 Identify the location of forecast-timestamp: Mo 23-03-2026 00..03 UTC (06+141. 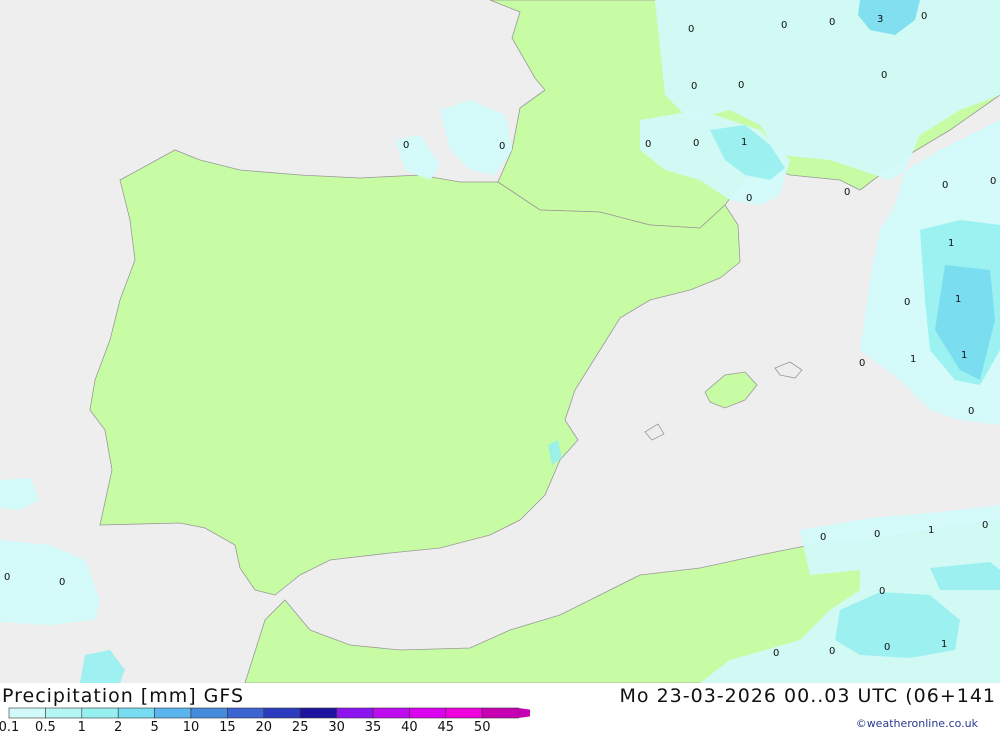
(807, 696).